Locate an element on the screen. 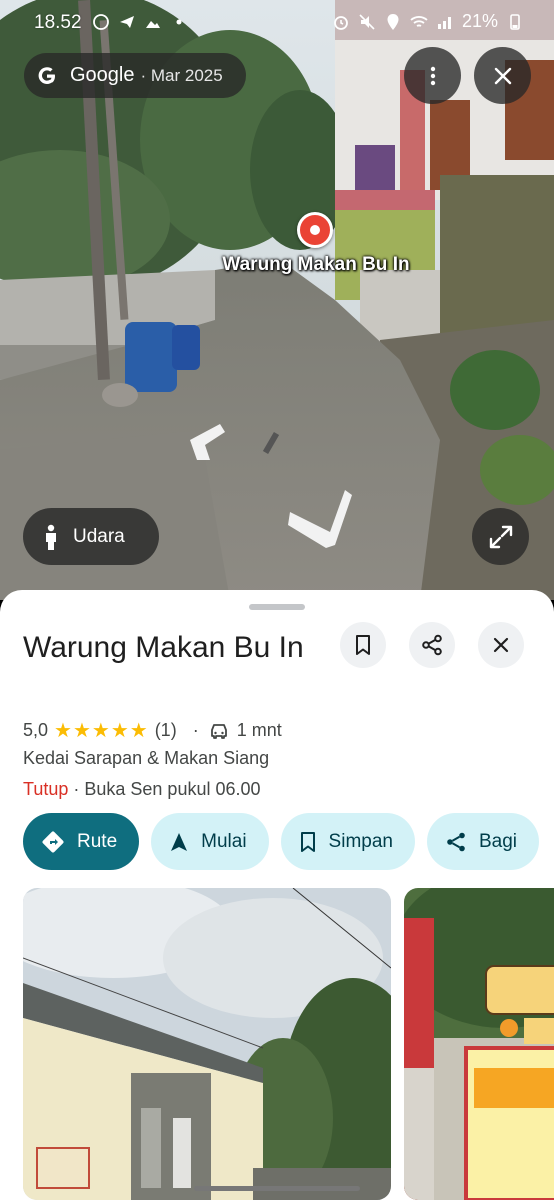  sheet-drag-handle is located at coordinates (277, 607).